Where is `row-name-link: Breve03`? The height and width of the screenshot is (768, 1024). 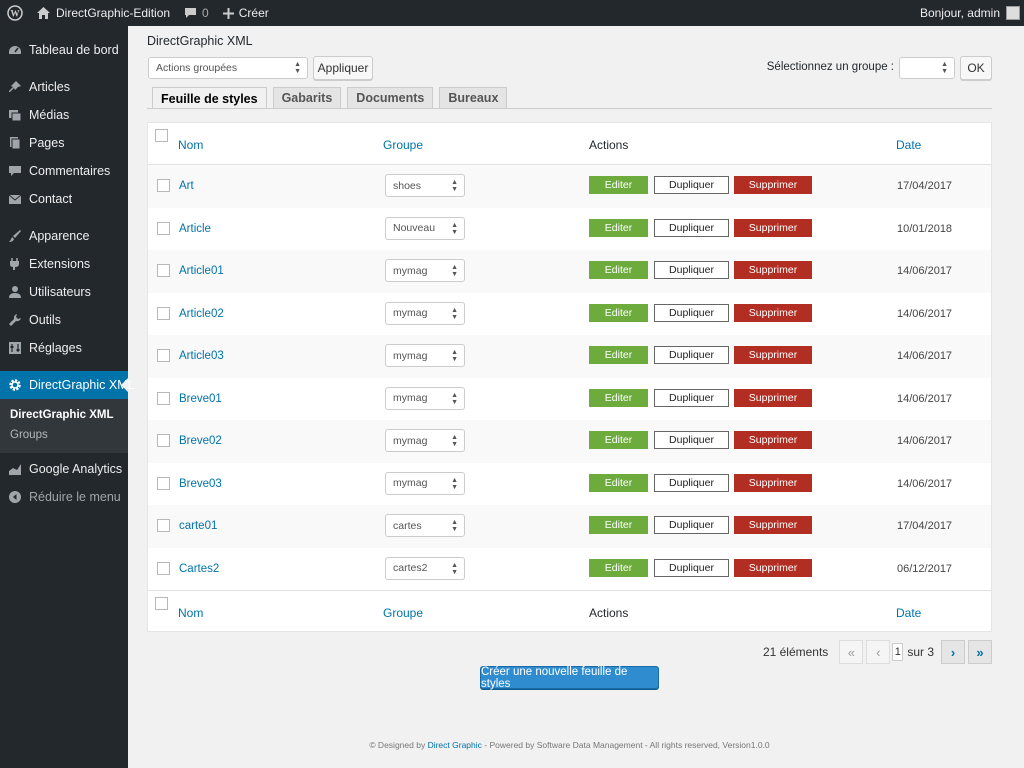
row-name-link: Breve03 is located at coordinates (200, 484).